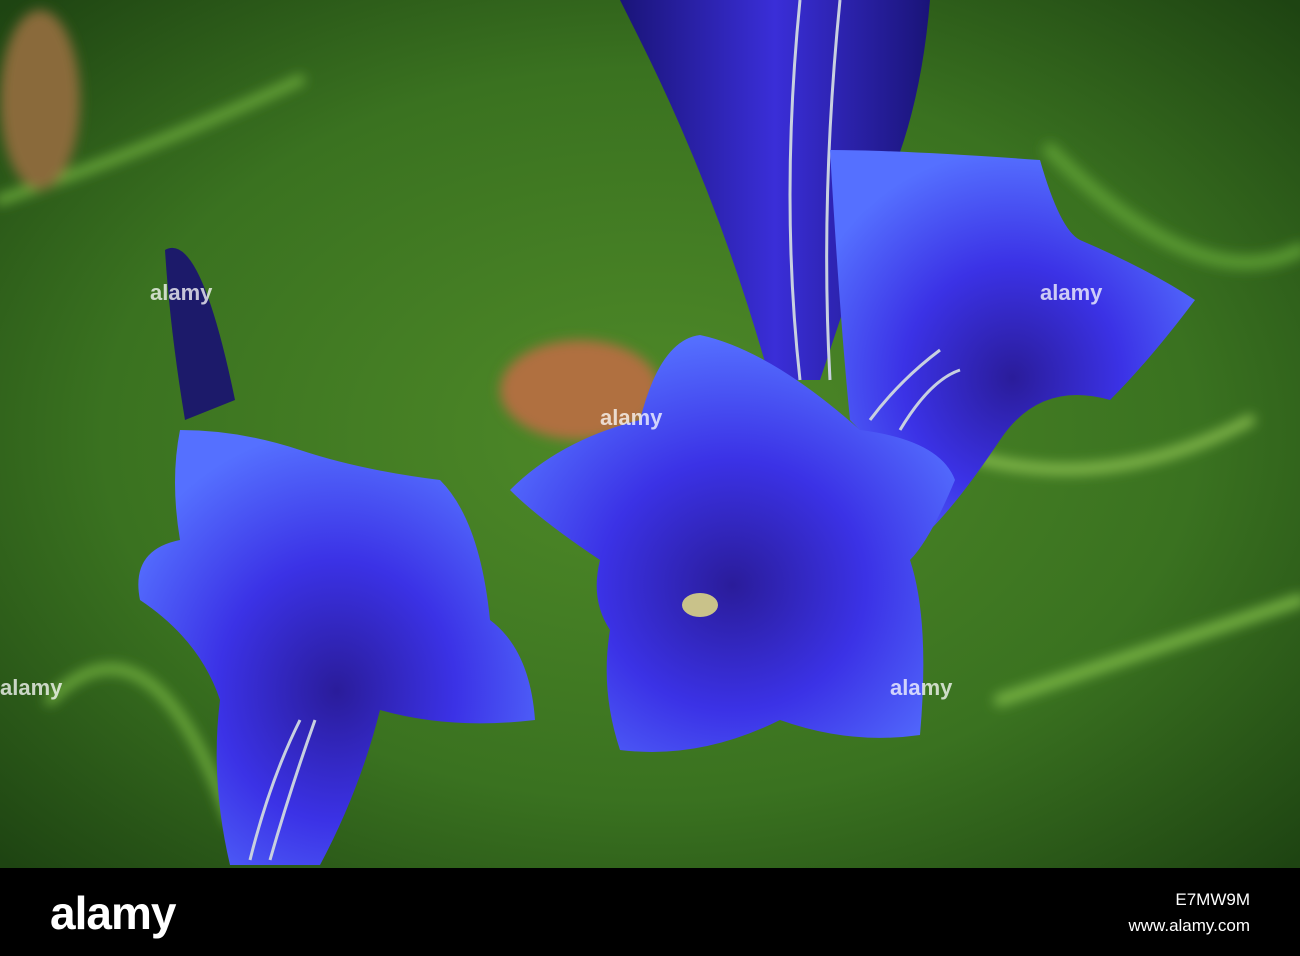 The height and width of the screenshot is (956, 1300). I want to click on footer-bar: alamy E7MW9M www.alamy.com, so click(650, 912).